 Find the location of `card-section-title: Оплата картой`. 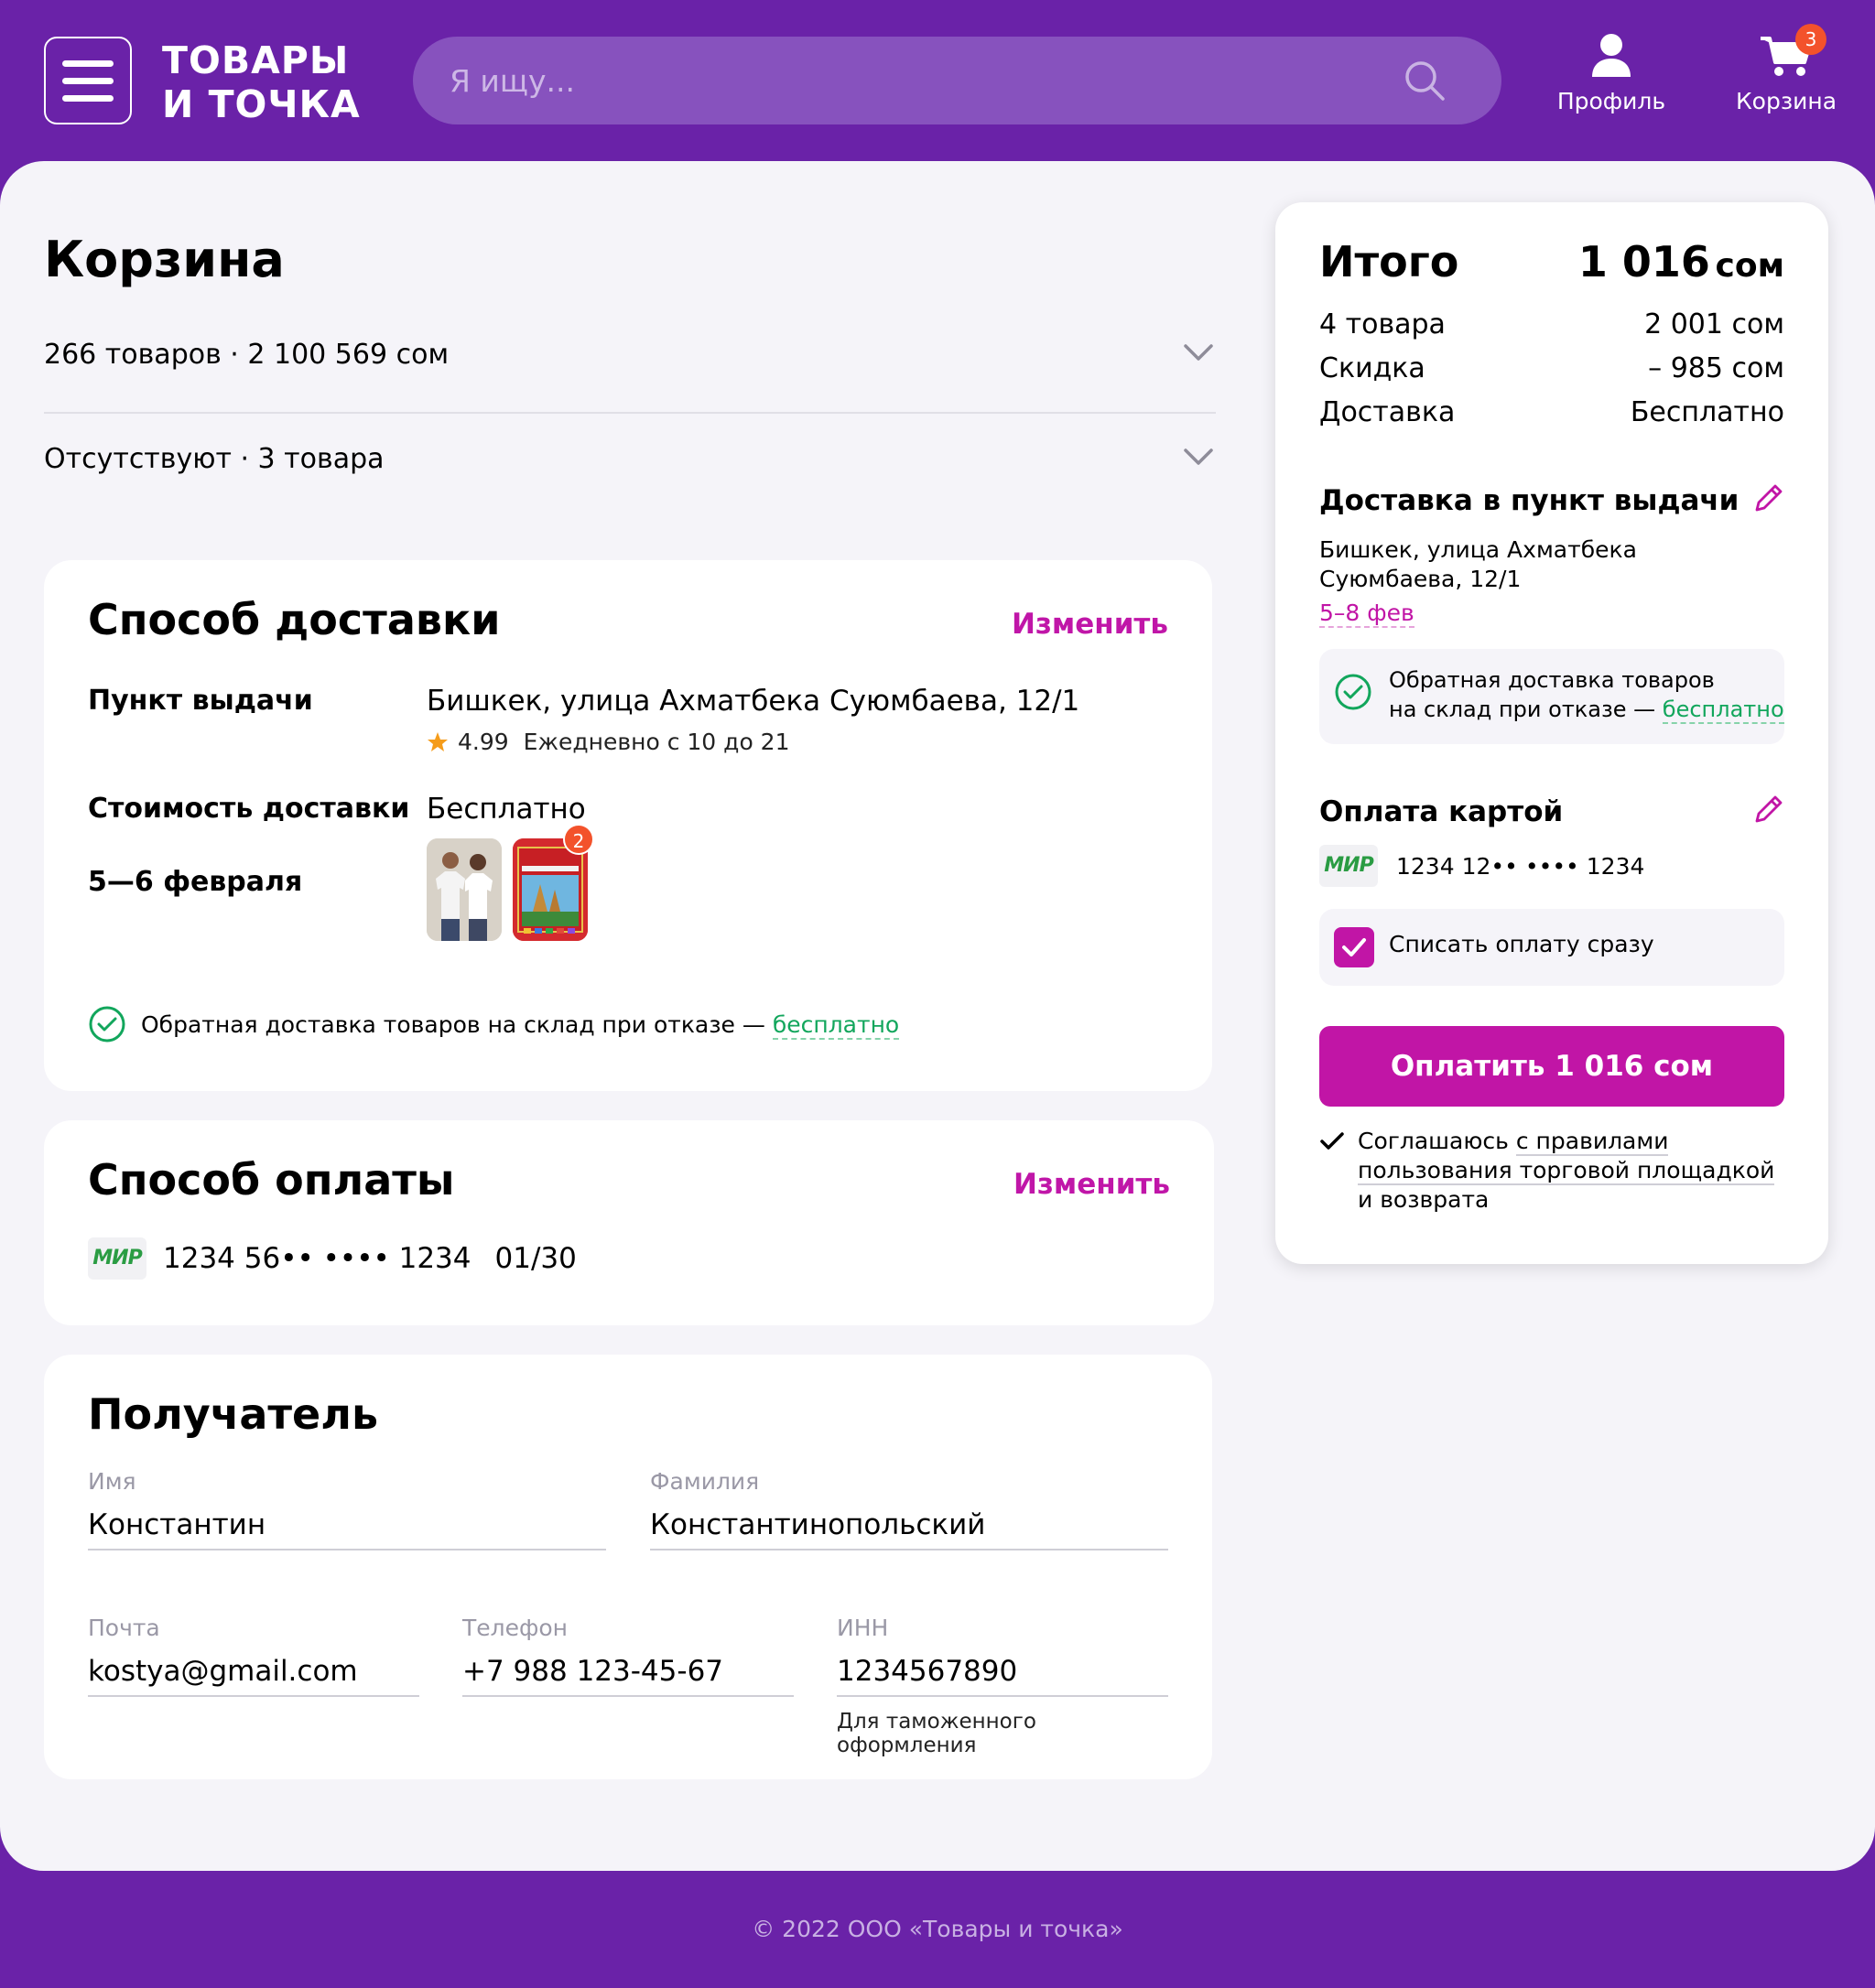

card-section-title: Оплата картой is located at coordinates (1441, 811).